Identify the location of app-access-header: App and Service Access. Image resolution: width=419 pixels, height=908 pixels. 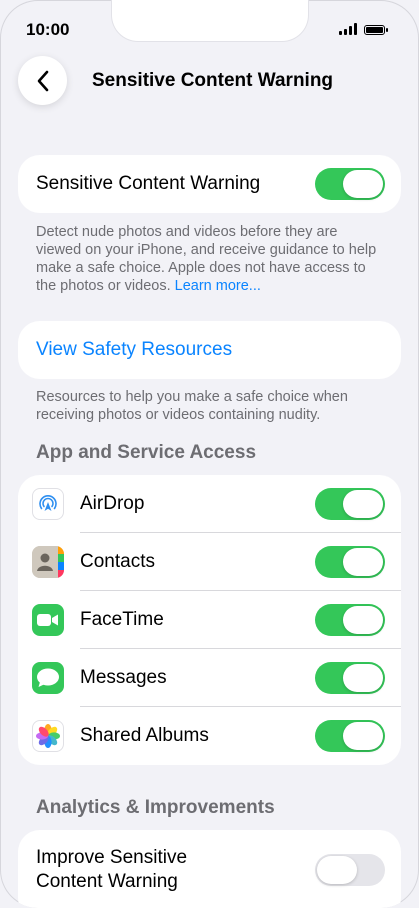
(146, 452).